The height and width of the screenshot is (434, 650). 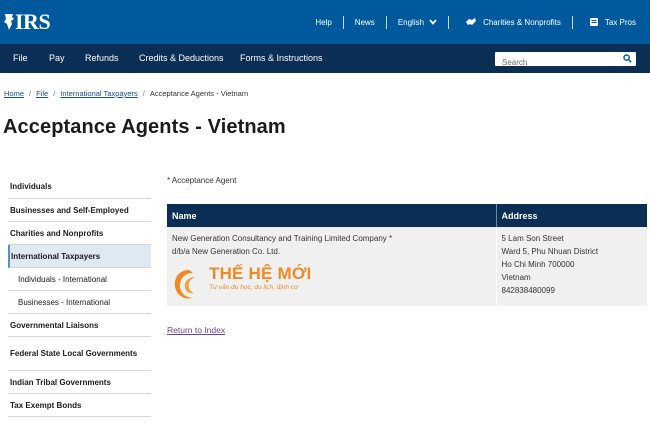 I want to click on breadcrumb-current: Acceptance Agents - Vietnam, so click(x=199, y=93).